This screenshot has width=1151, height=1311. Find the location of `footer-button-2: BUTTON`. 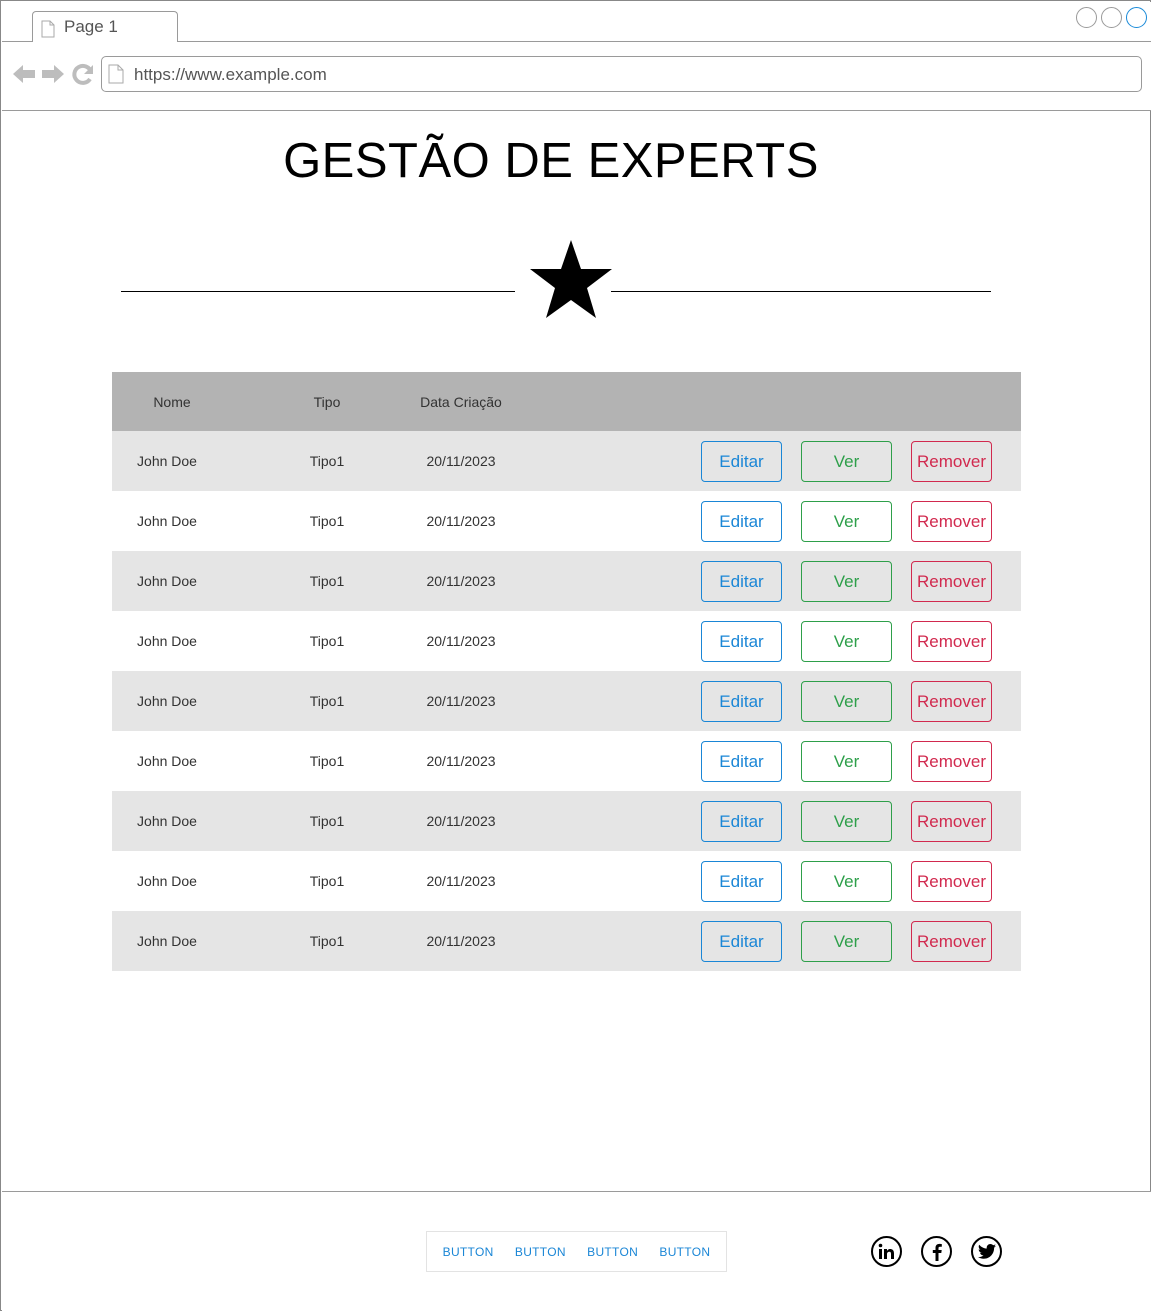

footer-button-2: BUTTON is located at coordinates (540, 1252).